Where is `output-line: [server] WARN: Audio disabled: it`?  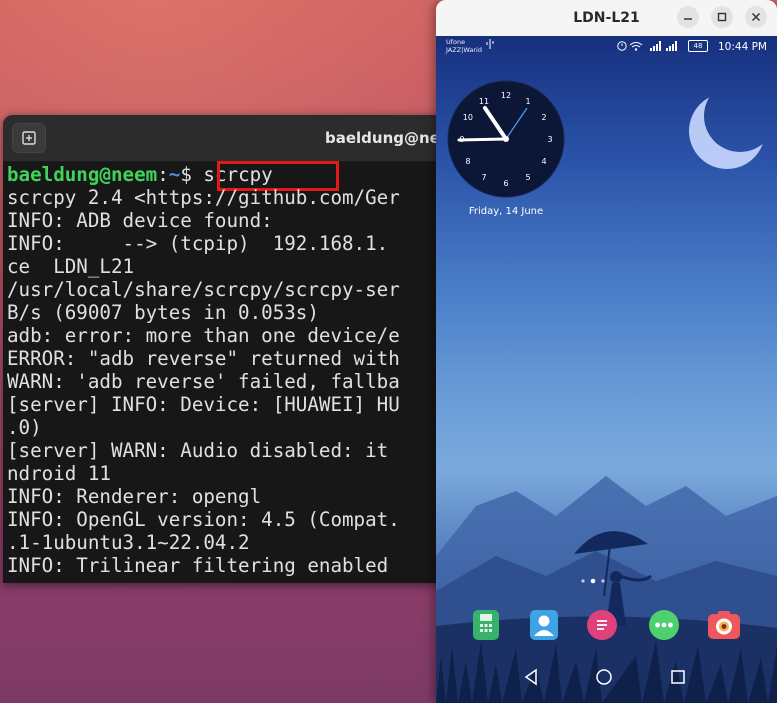 output-line: [server] WARN: Audio disabled: it is located at coordinates (198, 450).